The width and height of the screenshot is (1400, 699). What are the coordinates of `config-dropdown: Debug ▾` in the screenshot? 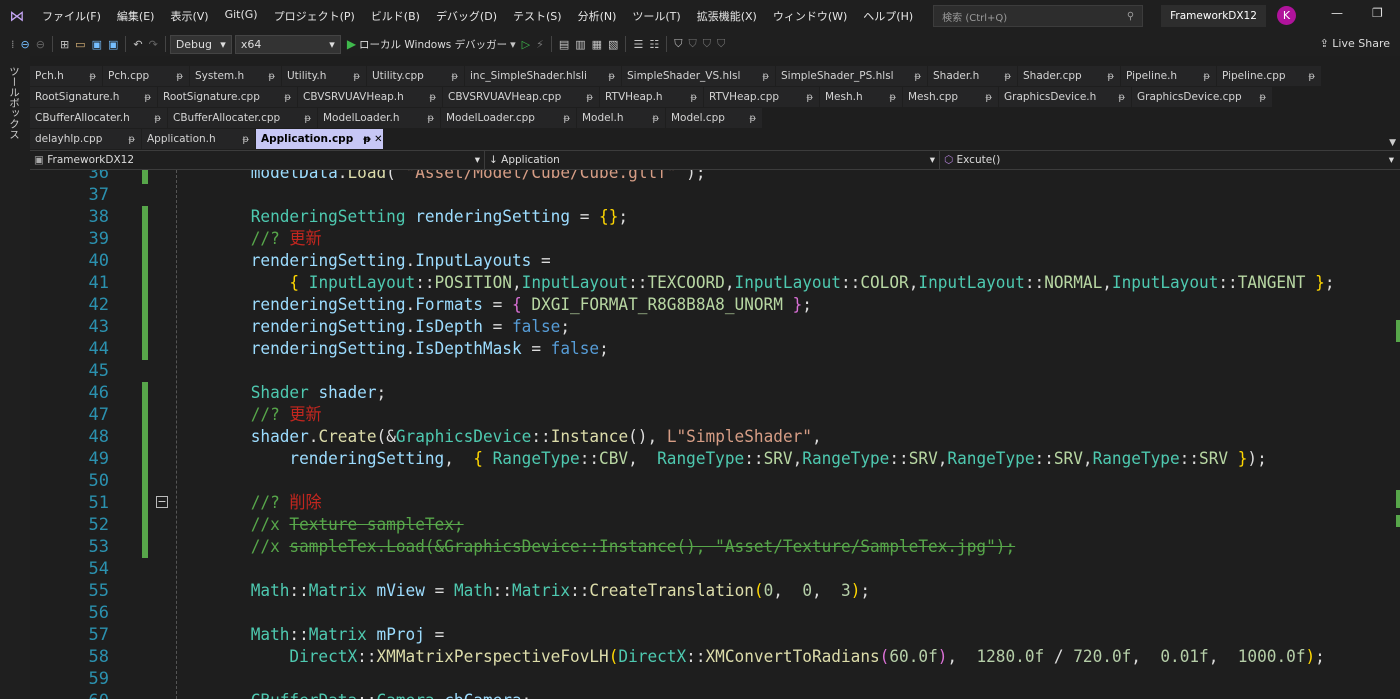 It's located at (200, 44).